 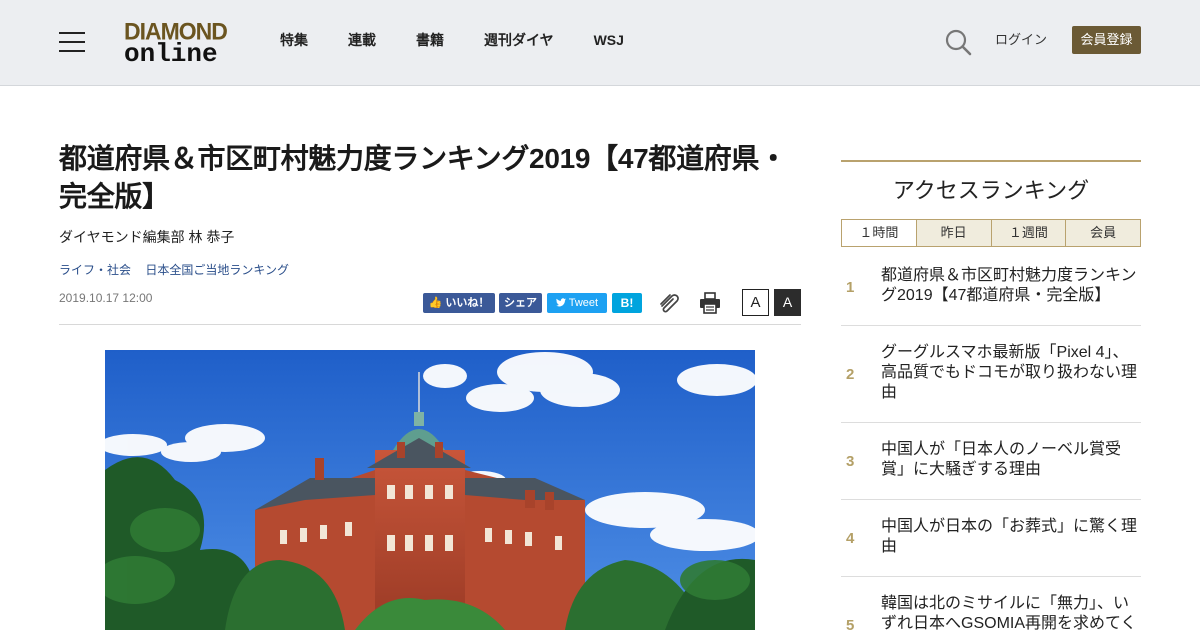 I want to click on rank-link: 都道府県＆市区町村魅力度ランキング2019【47都道府県・完全版】, so click(x=1011, y=277).